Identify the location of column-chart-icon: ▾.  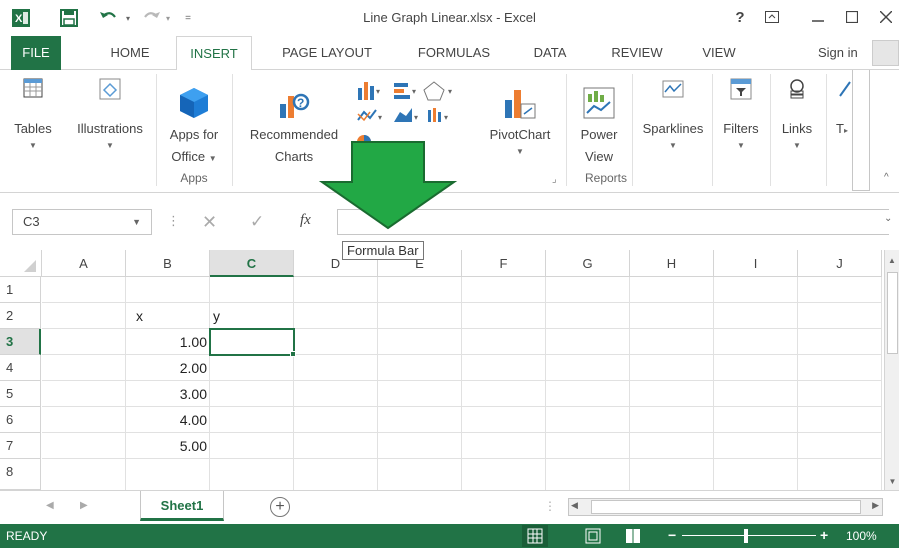
(369, 91).